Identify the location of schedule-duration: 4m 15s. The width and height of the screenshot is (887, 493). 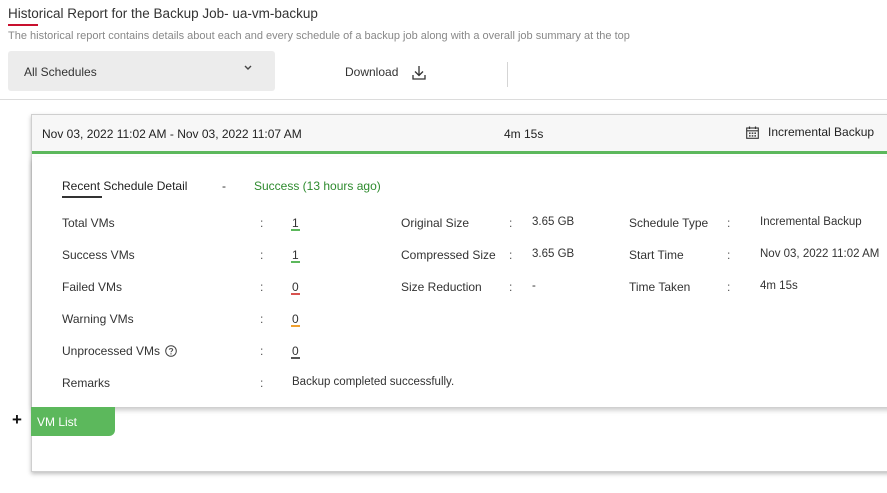
(524, 134).